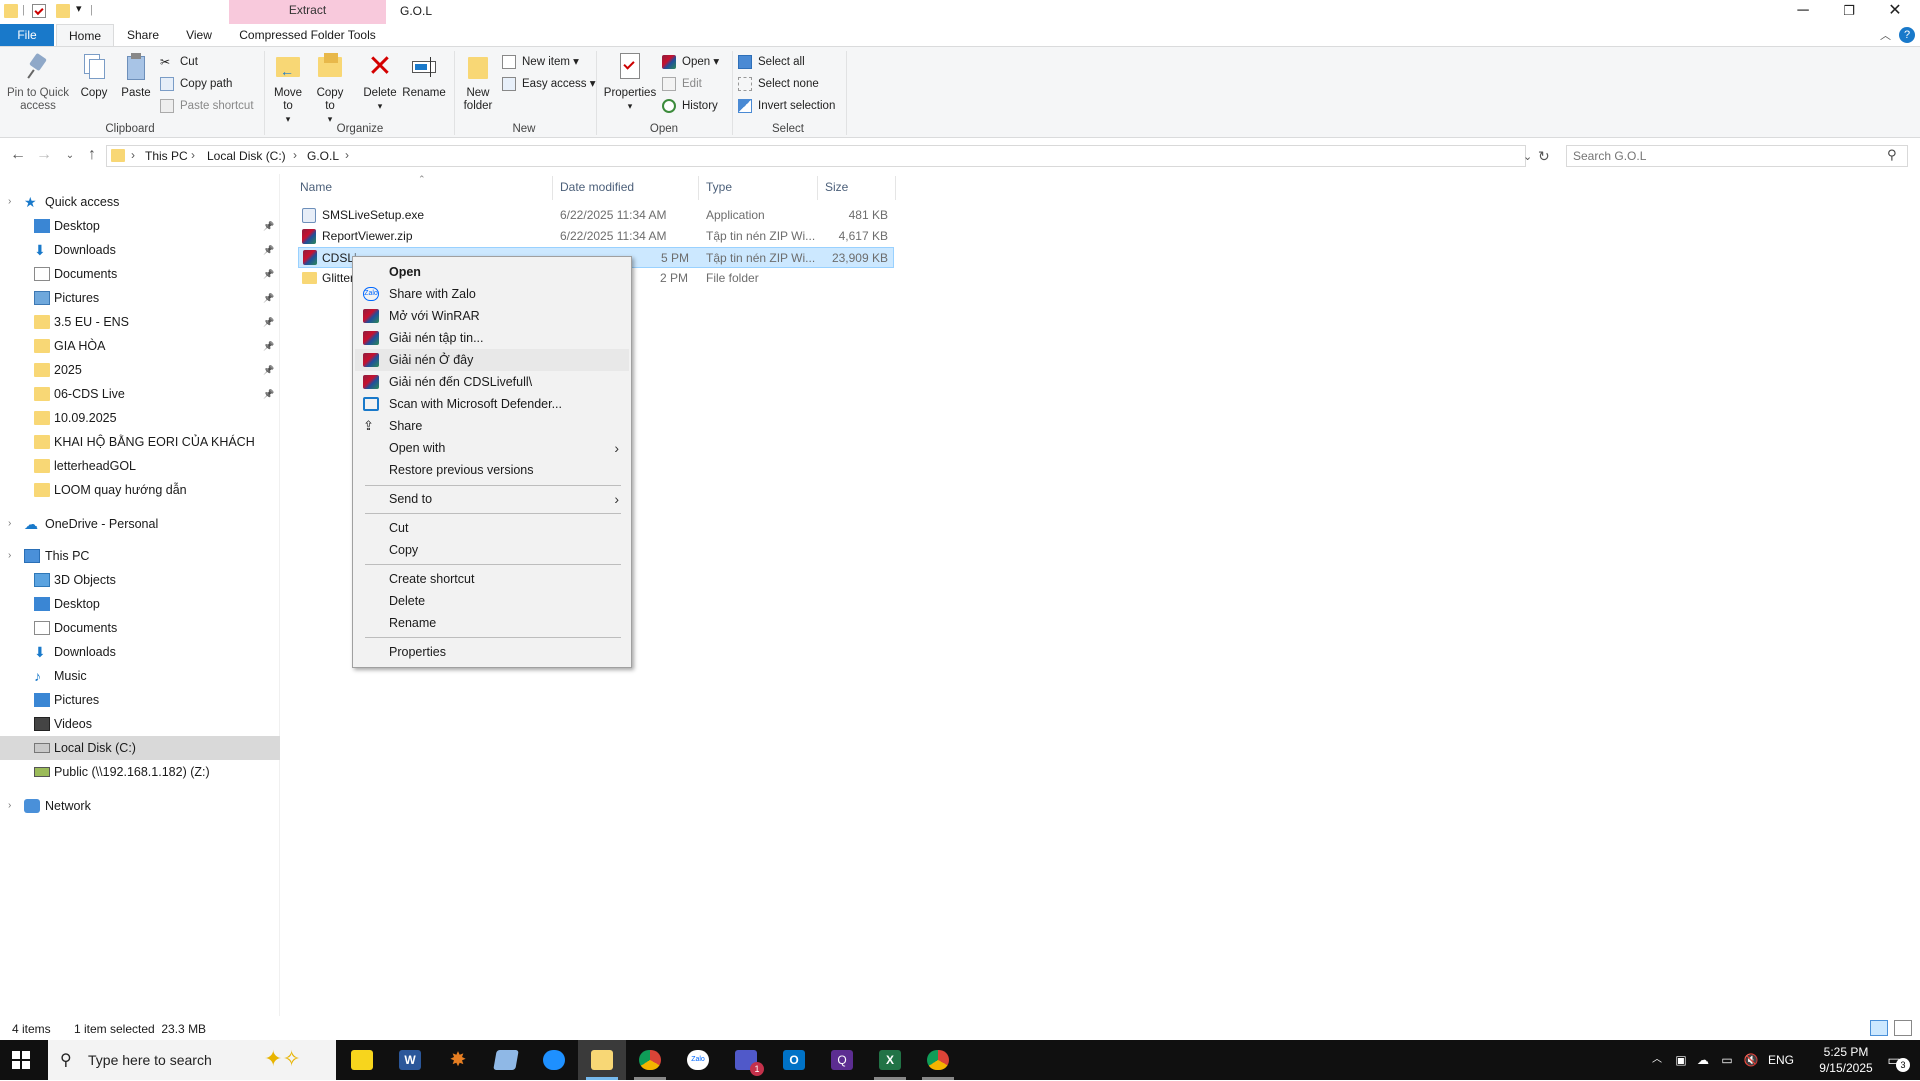 This screenshot has height=1081, width=1920. Describe the element at coordinates (140, 322) in the screenshot. I see `sidebar-item-quick-4: 3.5 EU - ENS 📌` at that location.